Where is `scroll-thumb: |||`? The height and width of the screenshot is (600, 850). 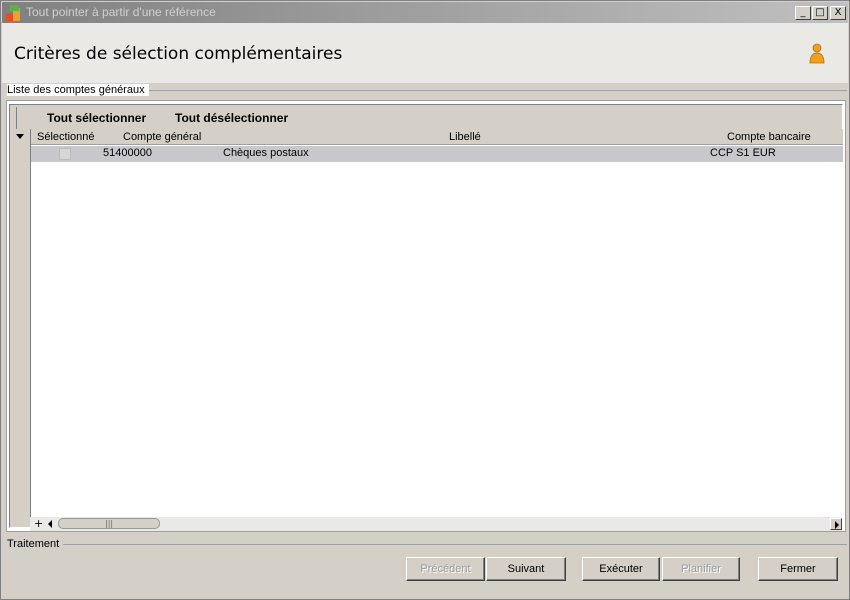
scroll-thumb: ||| is located at coordinates (109, 523).